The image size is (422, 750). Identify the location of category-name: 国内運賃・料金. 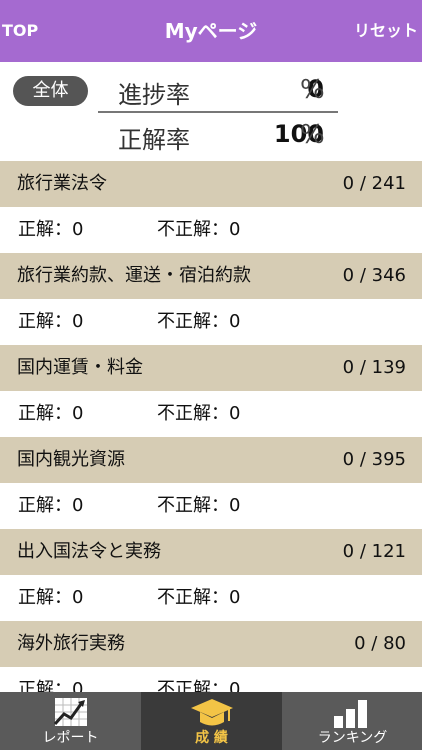
(80, 367).